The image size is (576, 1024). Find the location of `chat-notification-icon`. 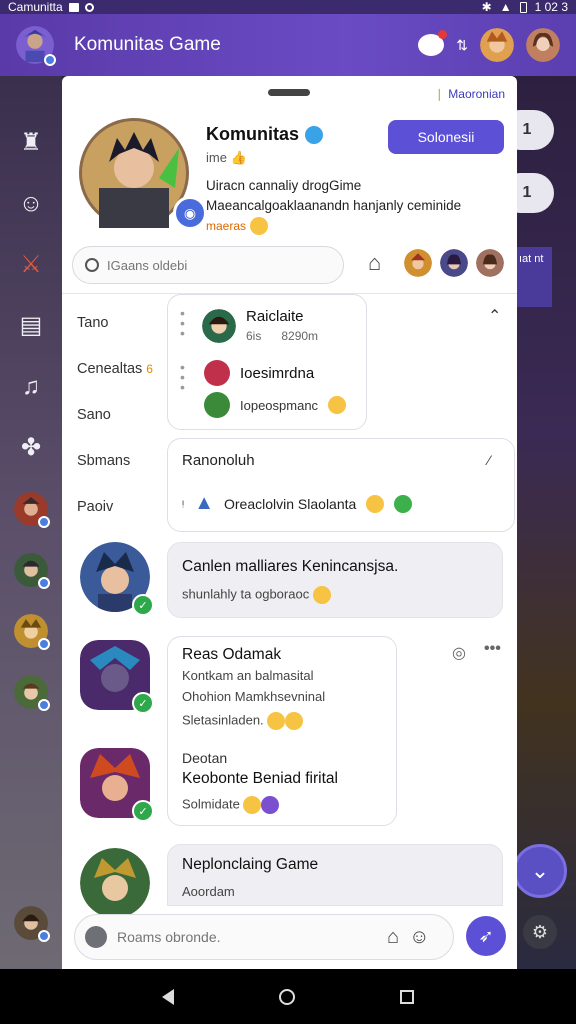

chat-notification-icon is located at coordinates (433, 43).